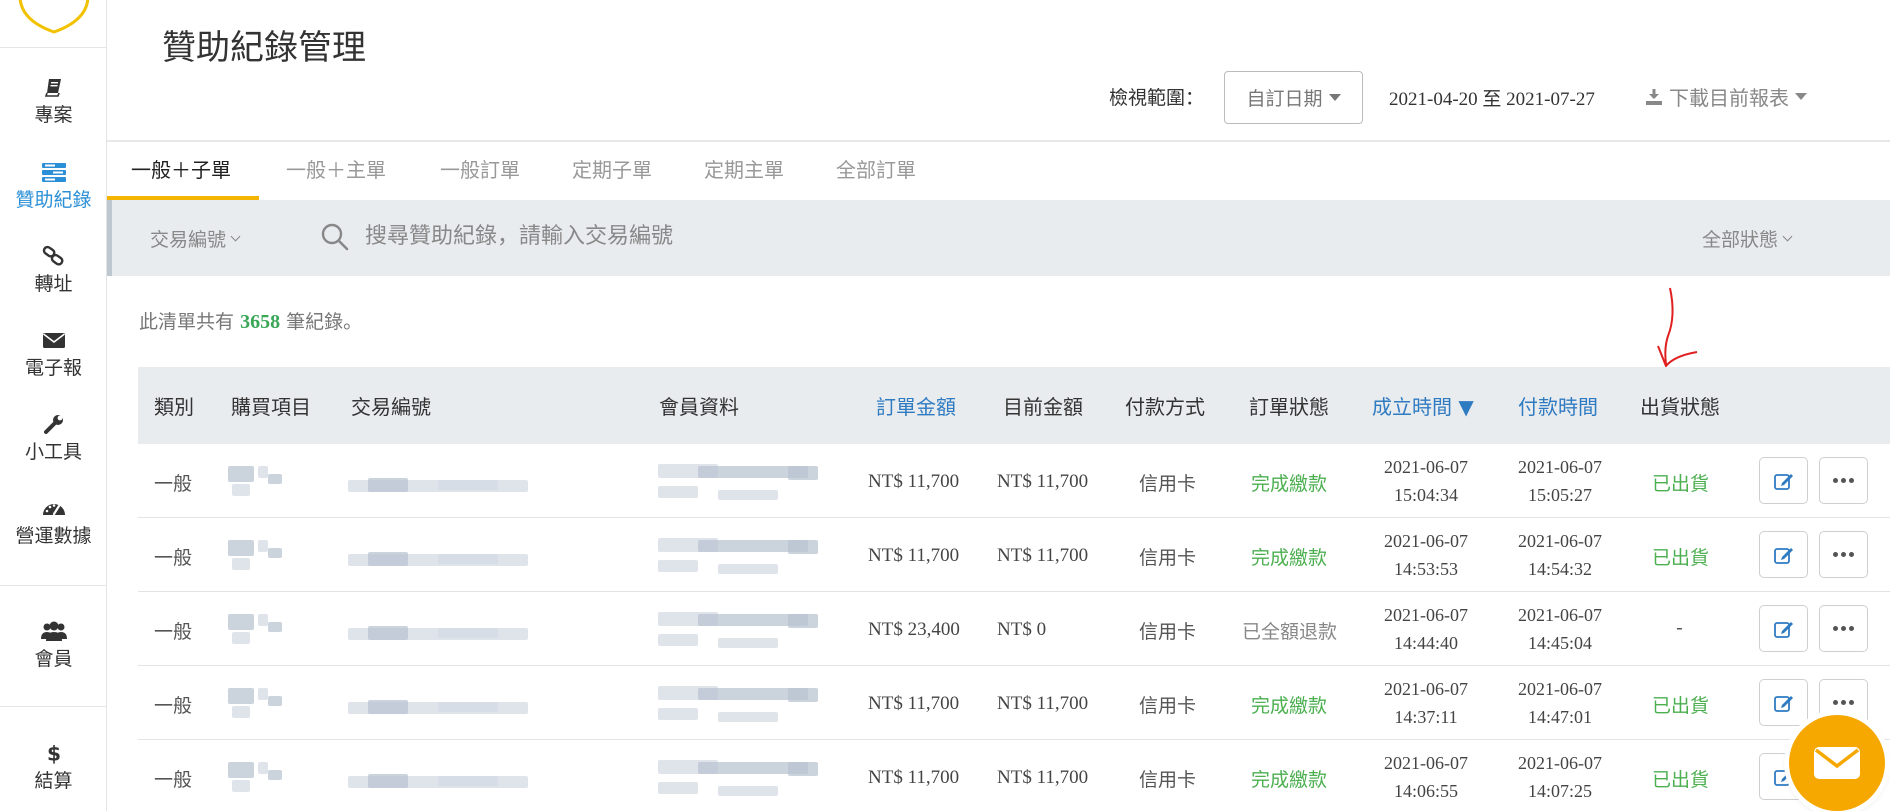  What do you see at coordinates (1559, 495) in the screenshot?
I see `paid-clock: 15:05:27` at bounding box center [1559, 495].